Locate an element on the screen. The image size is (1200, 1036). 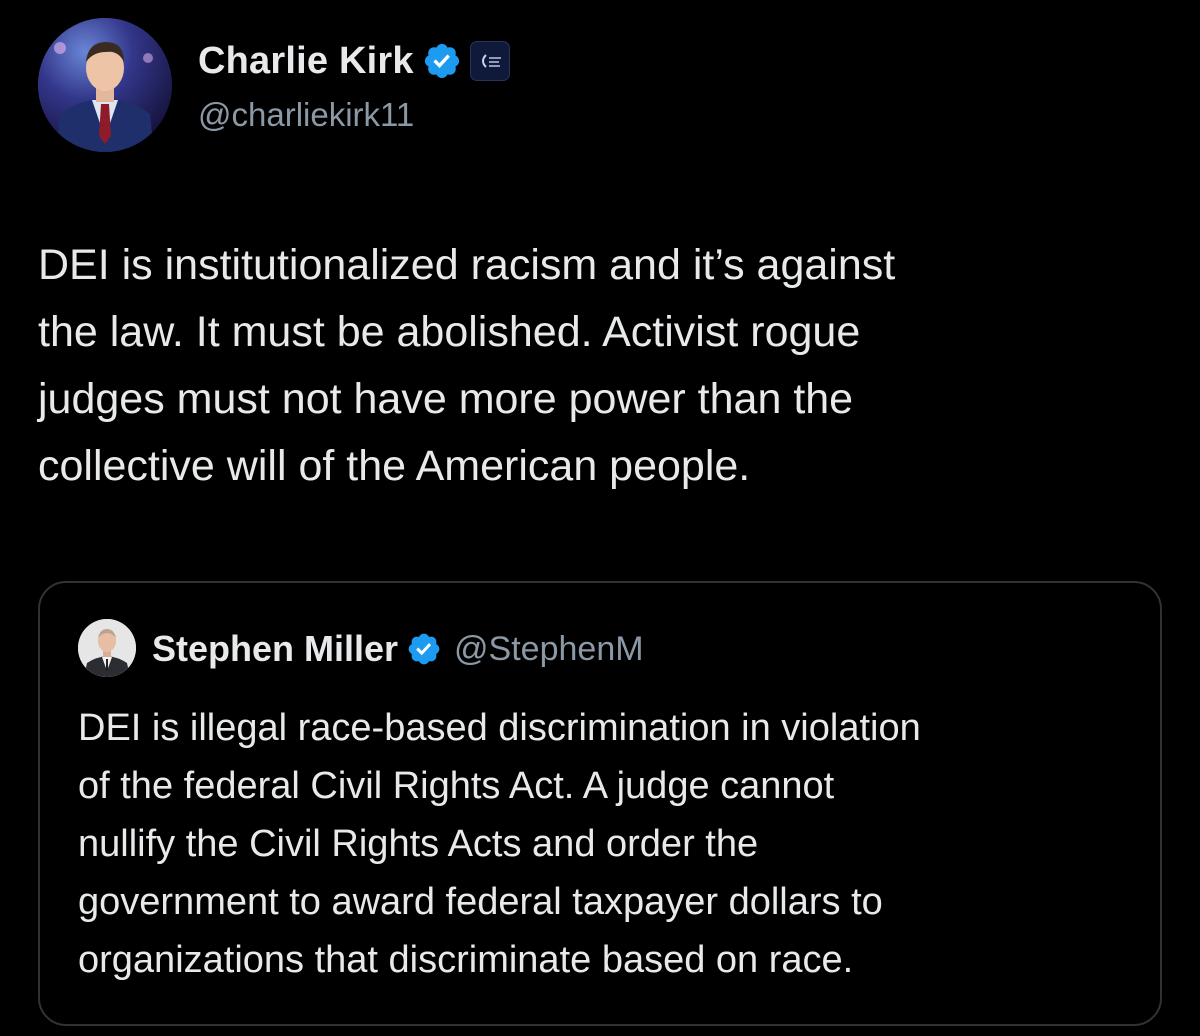
avatar-image is located at coordinates (105, 85).